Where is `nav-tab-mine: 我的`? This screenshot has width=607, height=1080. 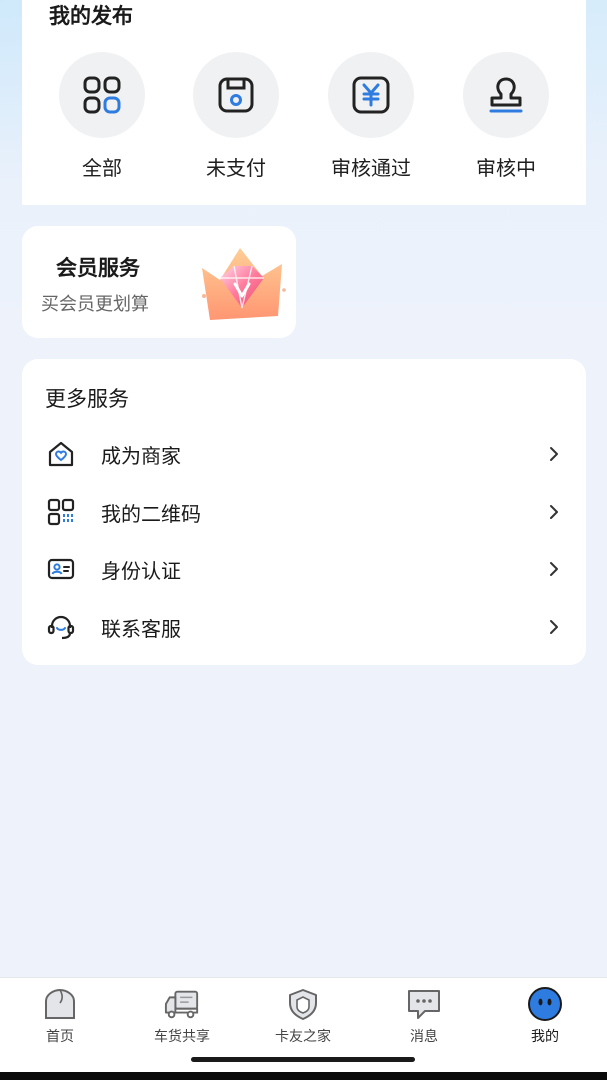
nav-tab-mine: 我的 is located at coordinates (545, 1016).